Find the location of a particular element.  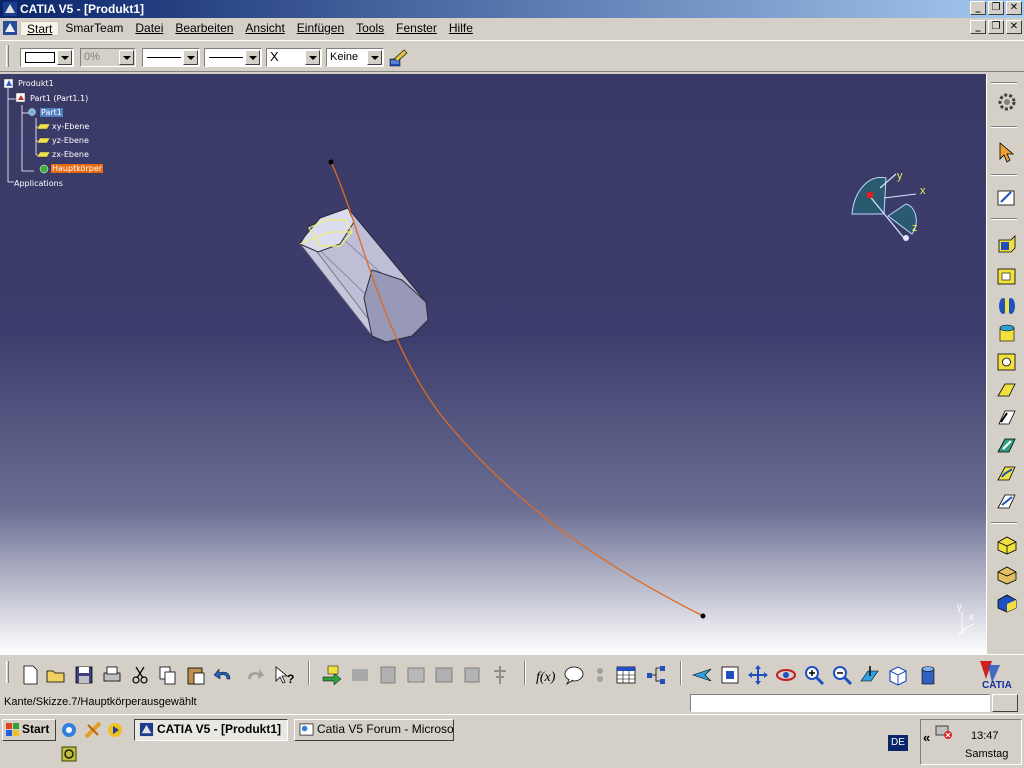

menu-bearbeiten: Bearbeiten is located at coordinates (204, 28).